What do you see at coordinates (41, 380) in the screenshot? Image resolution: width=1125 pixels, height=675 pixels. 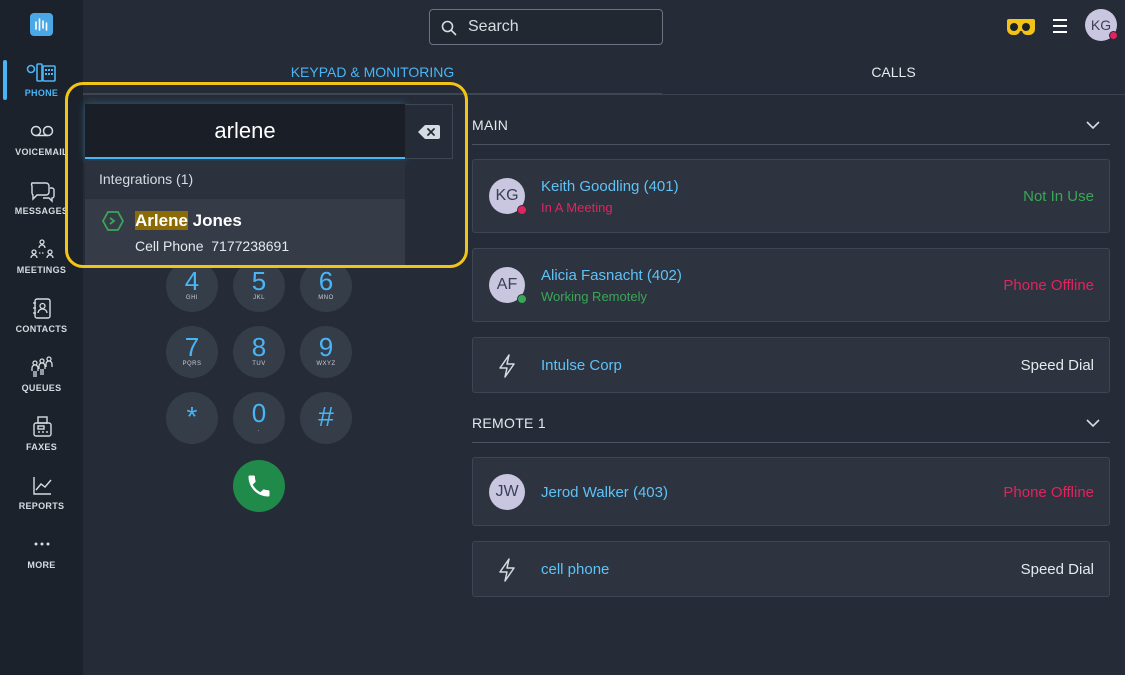 I see `sidebar-item-queues: QUEUES` at bounding box center [41, 380].